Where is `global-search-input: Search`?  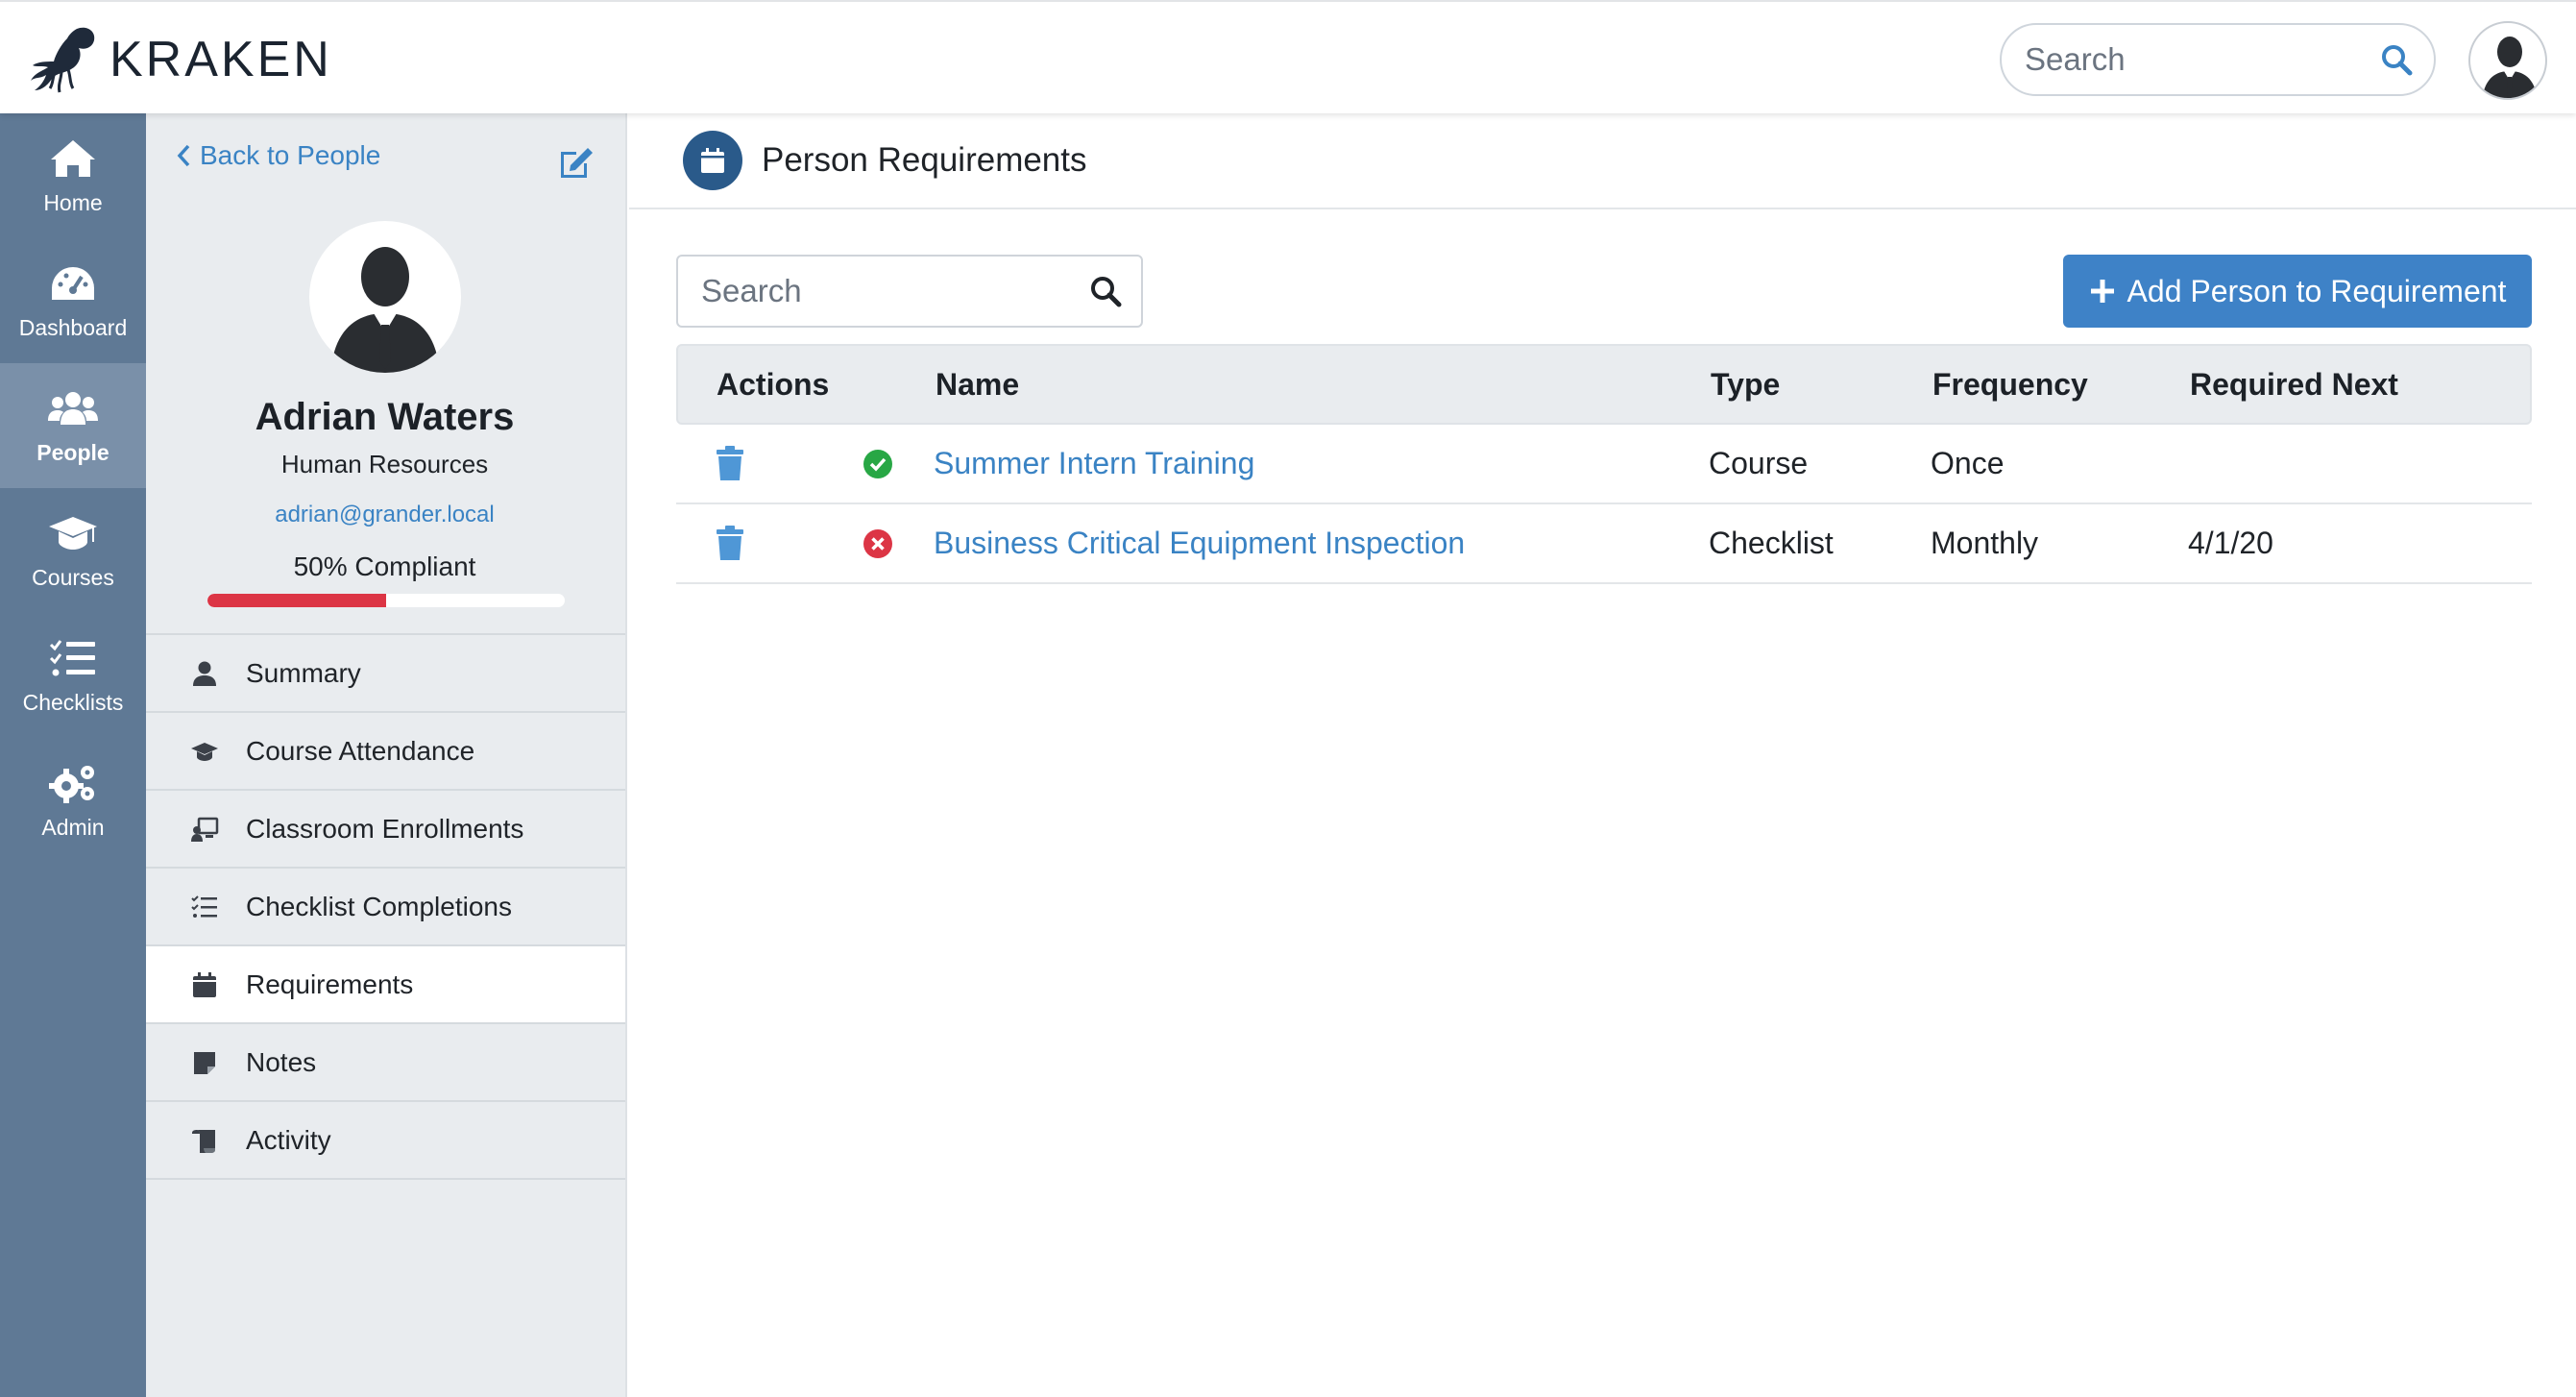 global-search-input: Search is located at coordinates (2218, 60).